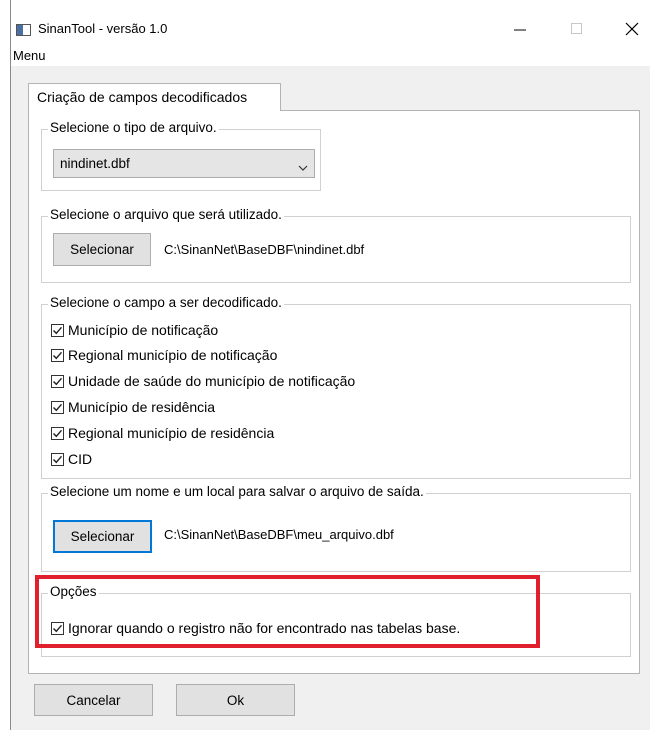 This screenshot has height=730, width=650. What do you see at coordinates (264, 249) in the screenshot?
I see `input-file-path: C:\SinanNet\BaseDBF\nindinet.dbf` at bounding box center [264, 249].